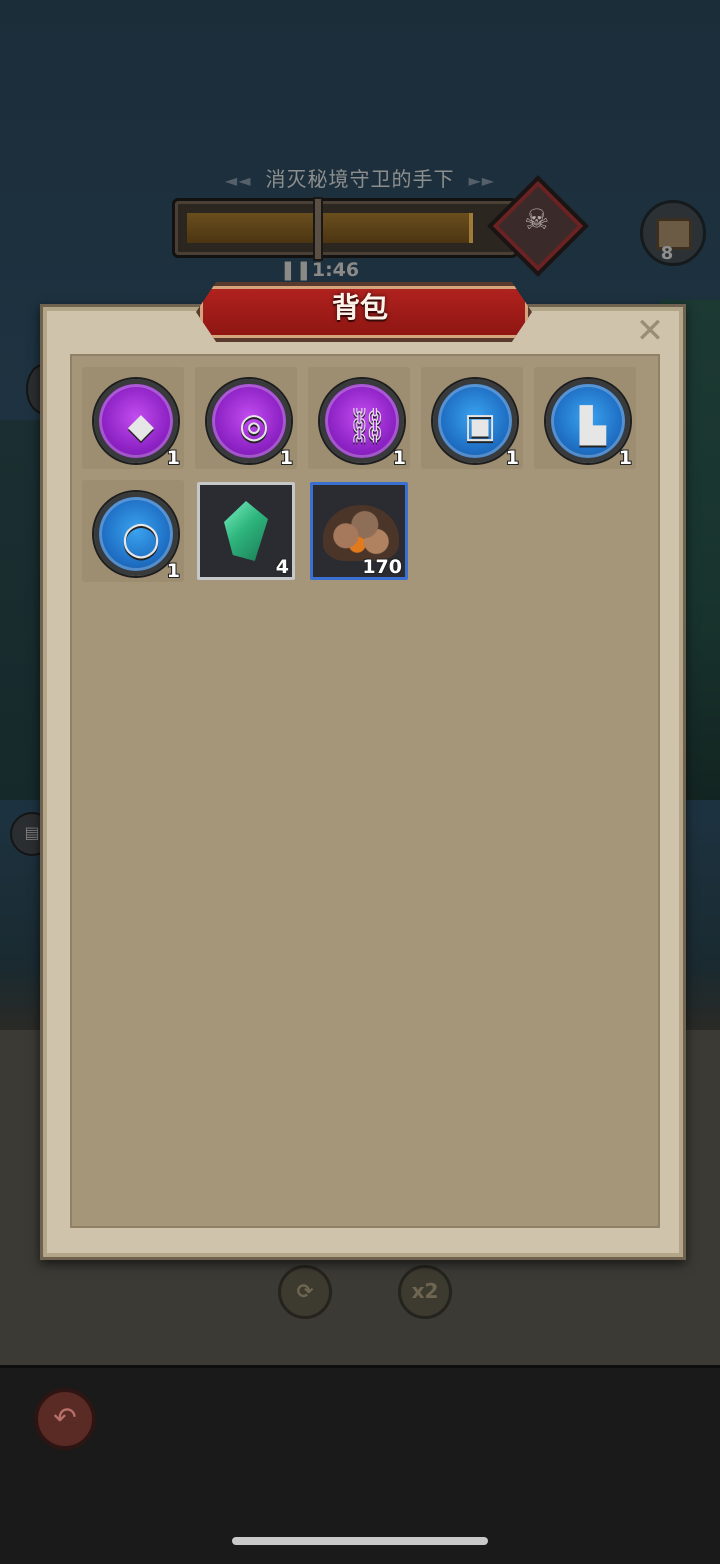 The width and height of the screenshot is (720, 1564). I want to click on back-button: ↶, so click(65, 1419).